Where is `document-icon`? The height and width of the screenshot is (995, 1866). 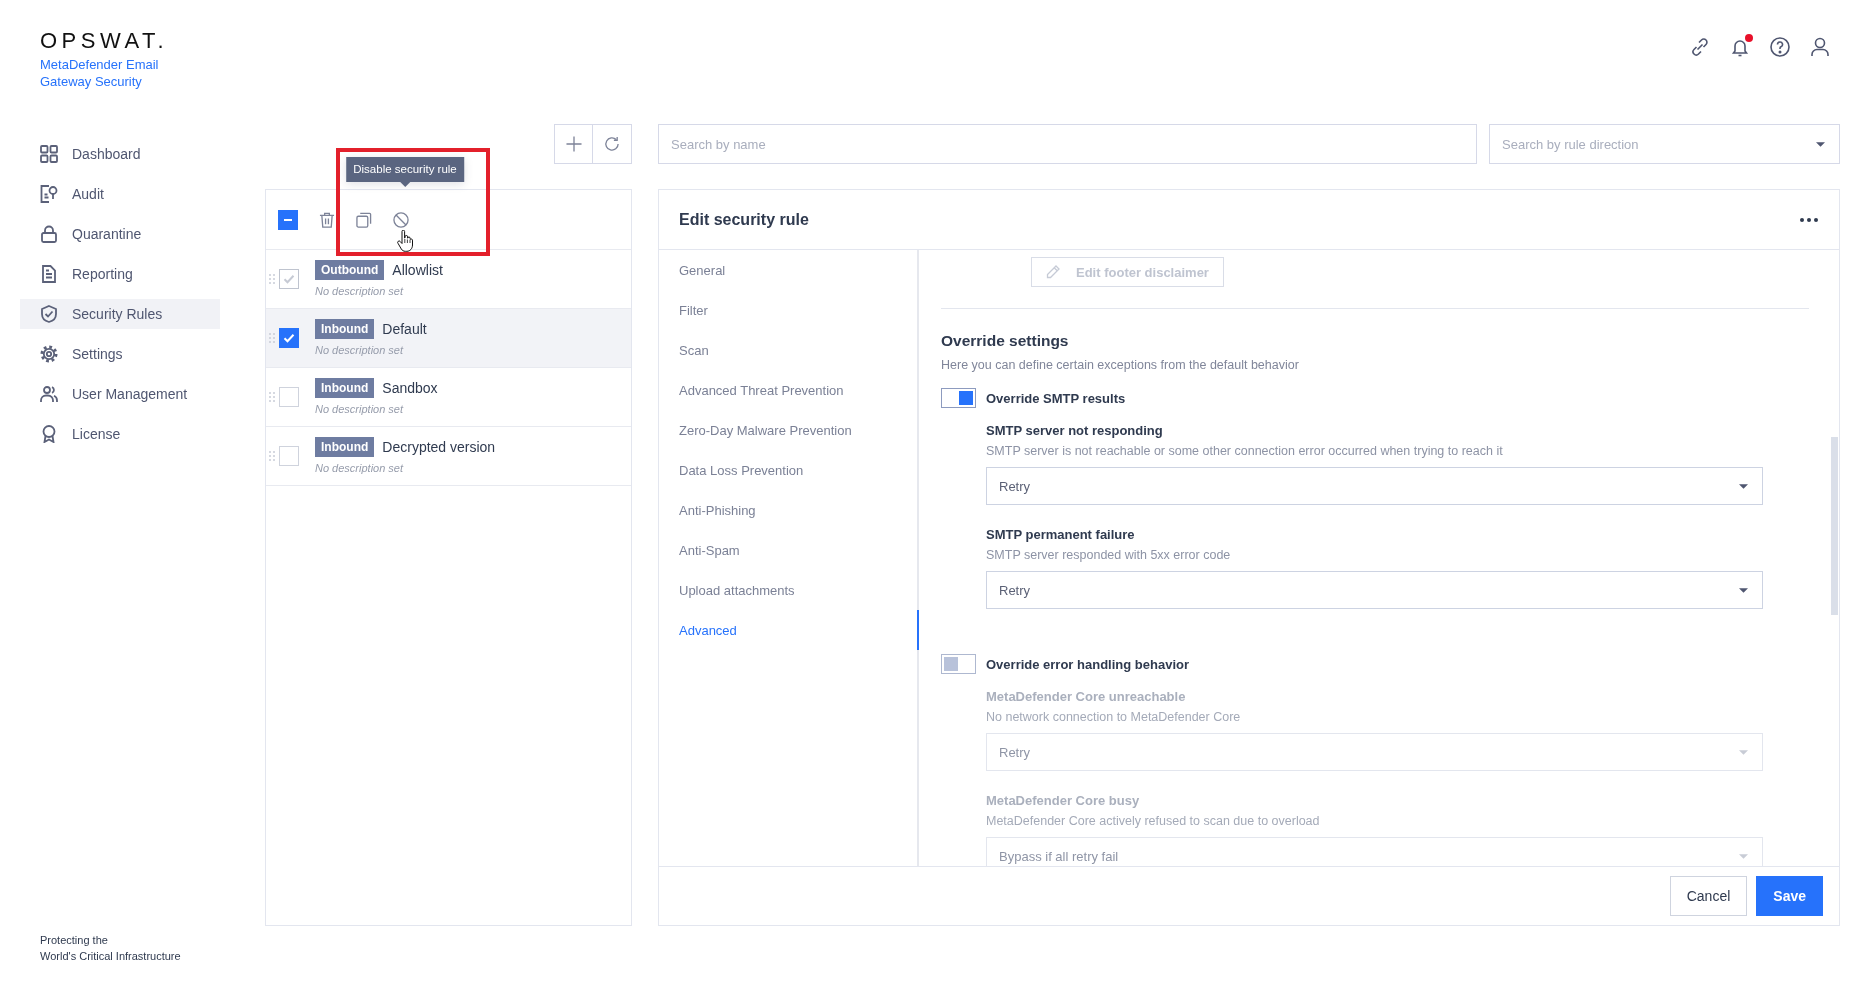
document-icon is located at coordinates (49, 274).